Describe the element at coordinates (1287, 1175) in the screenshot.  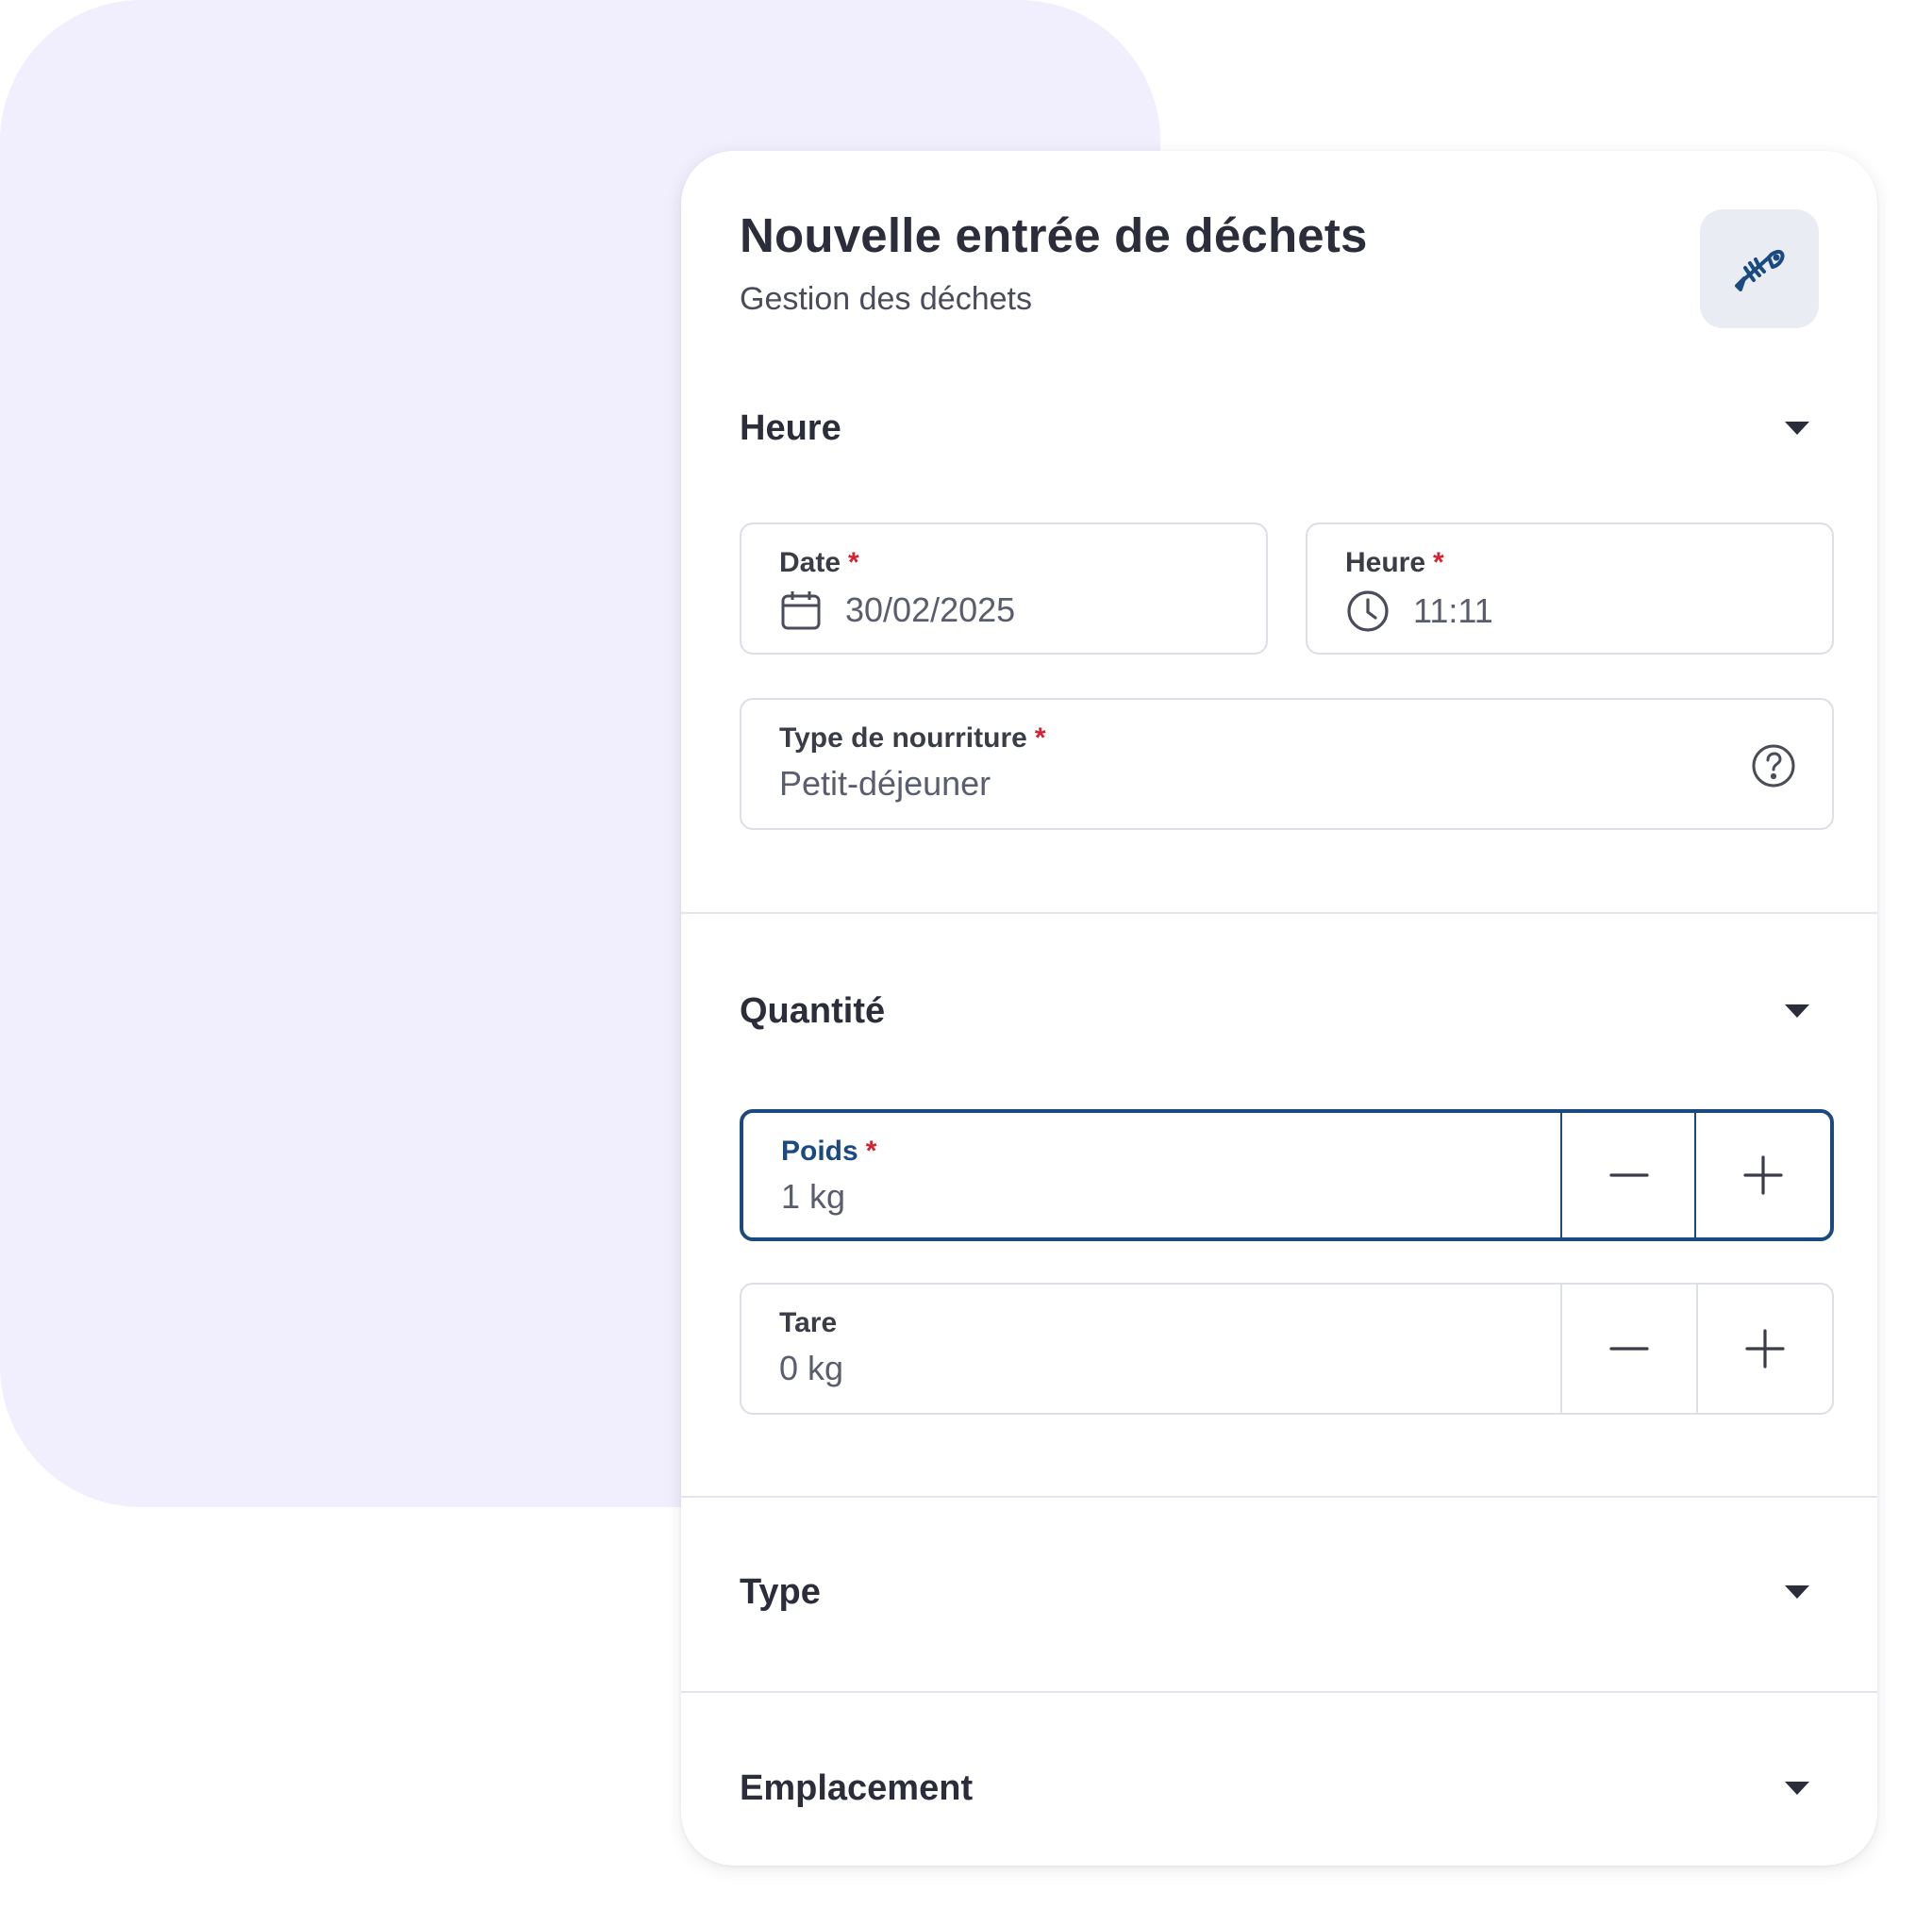
I see `weight-field: Poids * 1 kg` at that location.